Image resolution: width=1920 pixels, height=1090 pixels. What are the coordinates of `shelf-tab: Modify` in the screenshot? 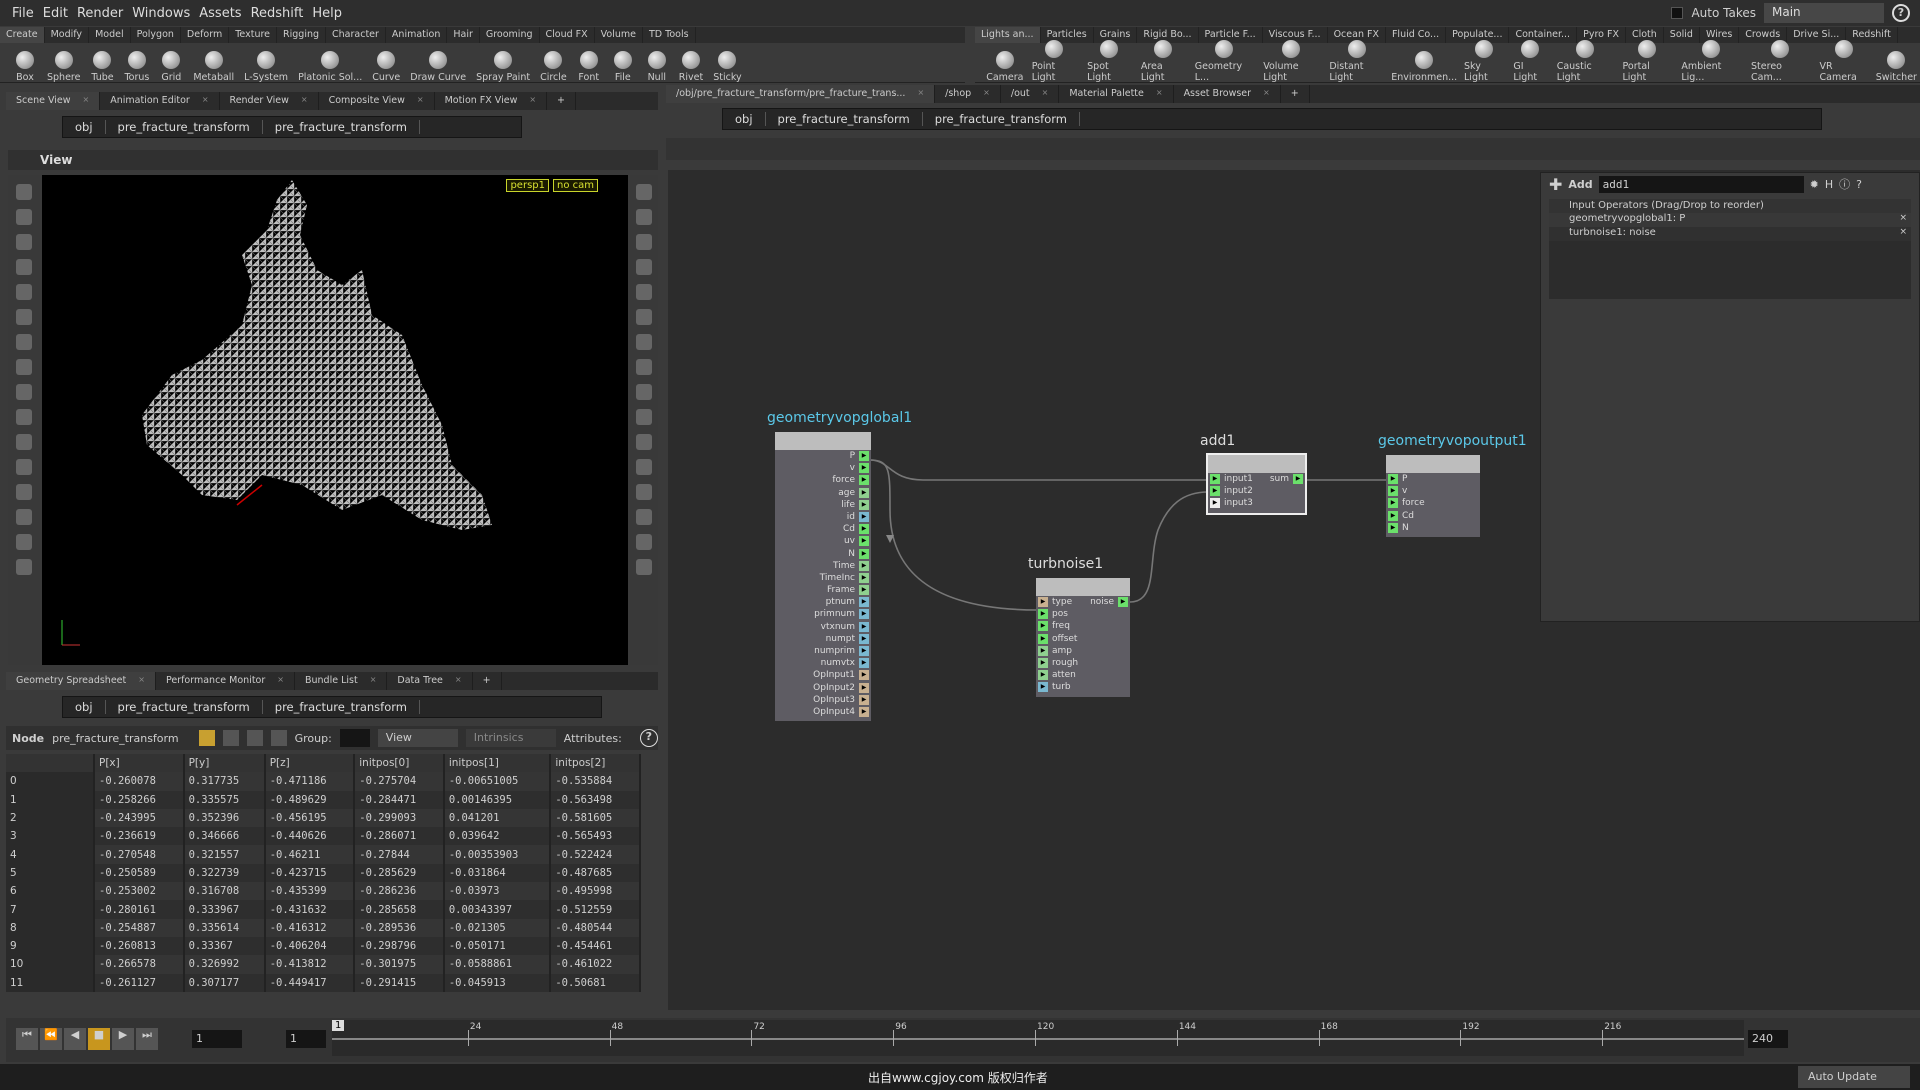 It's located at (67, 35).